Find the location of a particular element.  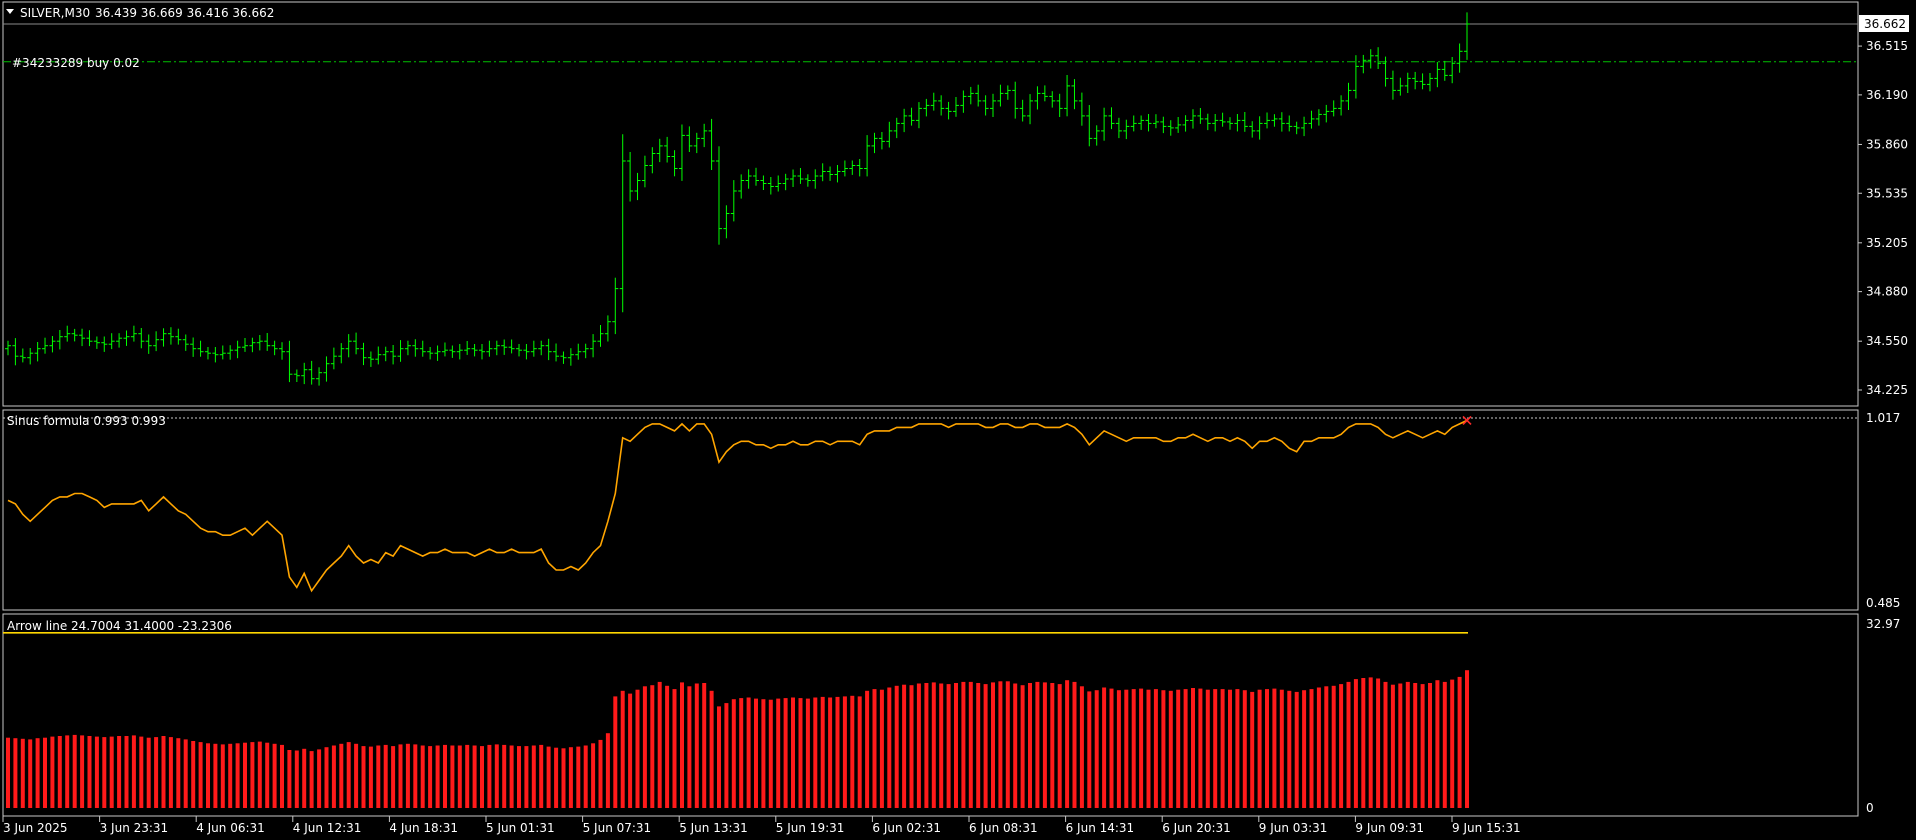

time-tick-label: 4 Jun 06:31 is located at coordinates (230, 828).